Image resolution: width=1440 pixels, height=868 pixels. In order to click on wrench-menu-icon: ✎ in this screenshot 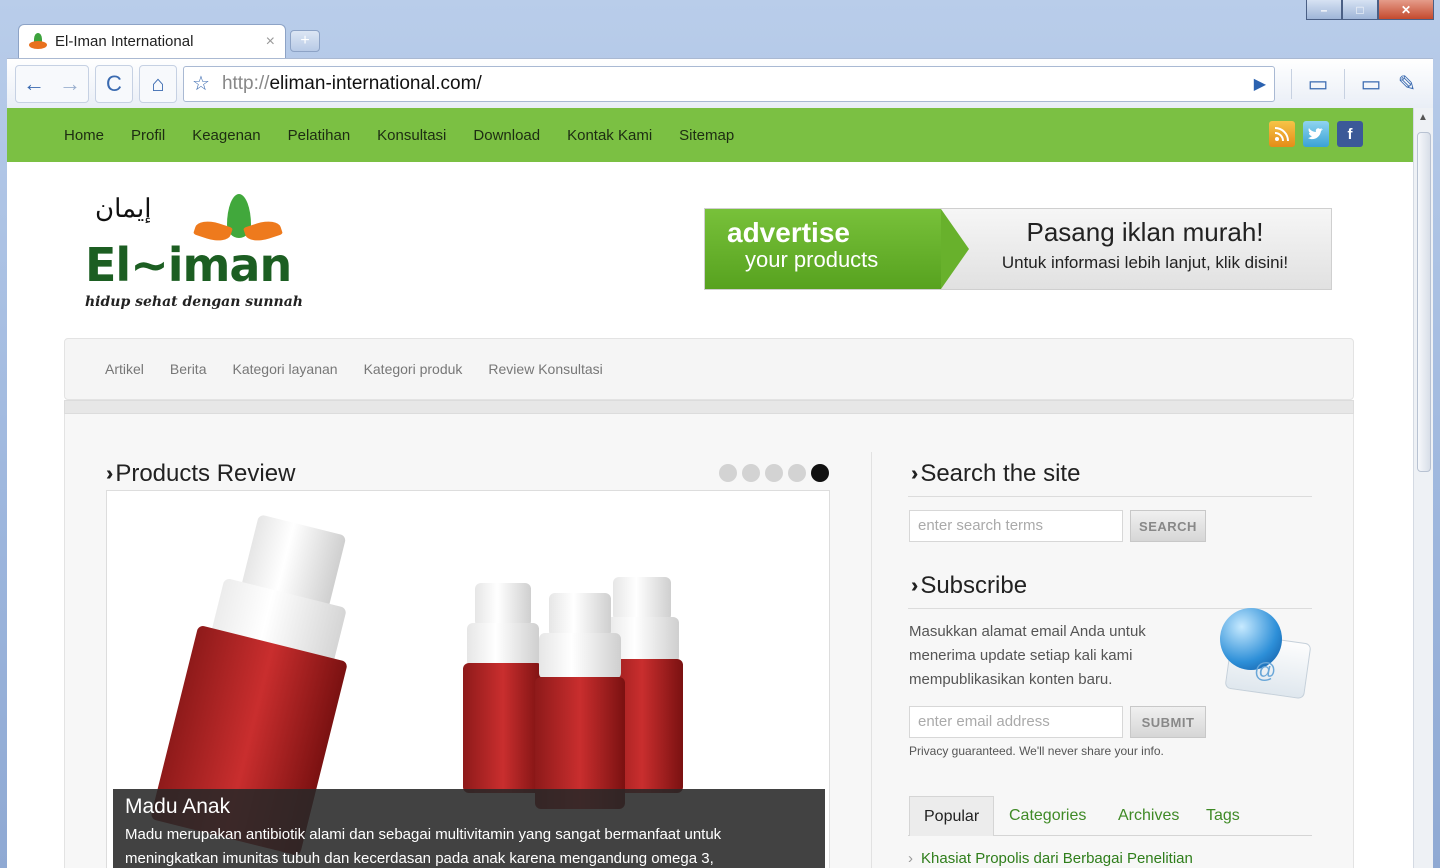, I will do `click(1407, 84)`.